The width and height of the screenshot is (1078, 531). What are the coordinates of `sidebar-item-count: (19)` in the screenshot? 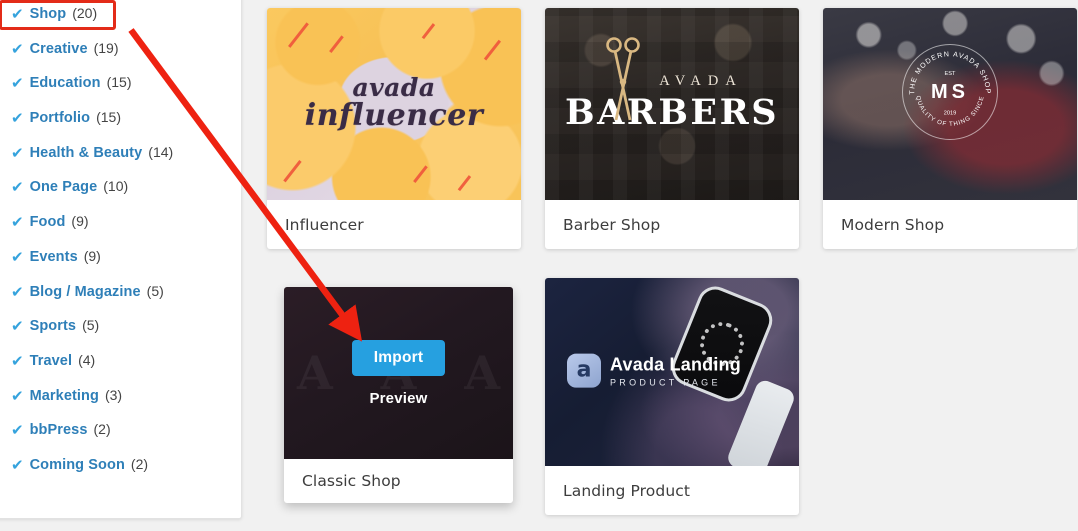 It's located at (106, 47).